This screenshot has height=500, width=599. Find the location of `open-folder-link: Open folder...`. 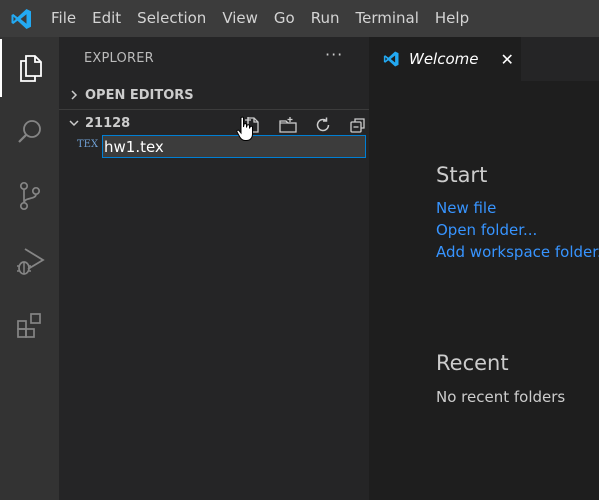

open-folder-link: Open folder... is located at coordinates (486, 230).